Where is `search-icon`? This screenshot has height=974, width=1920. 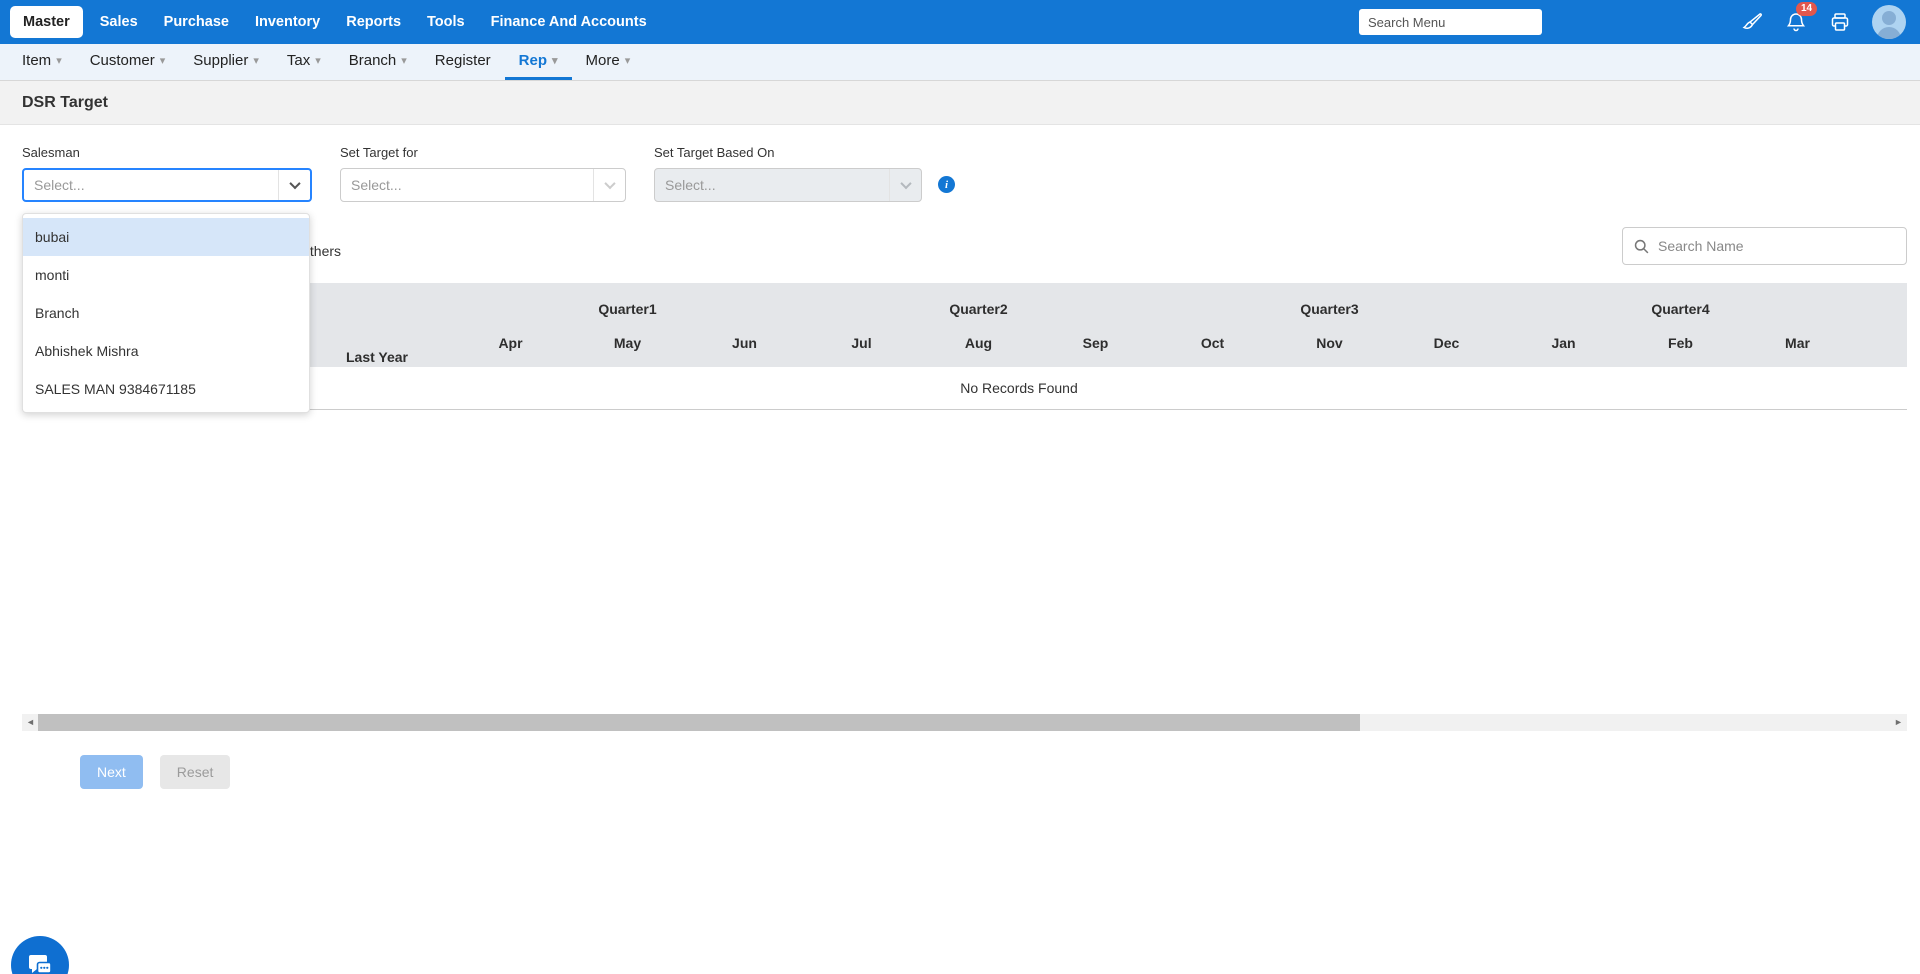 search-icon is located at coordinates (1641, 246).